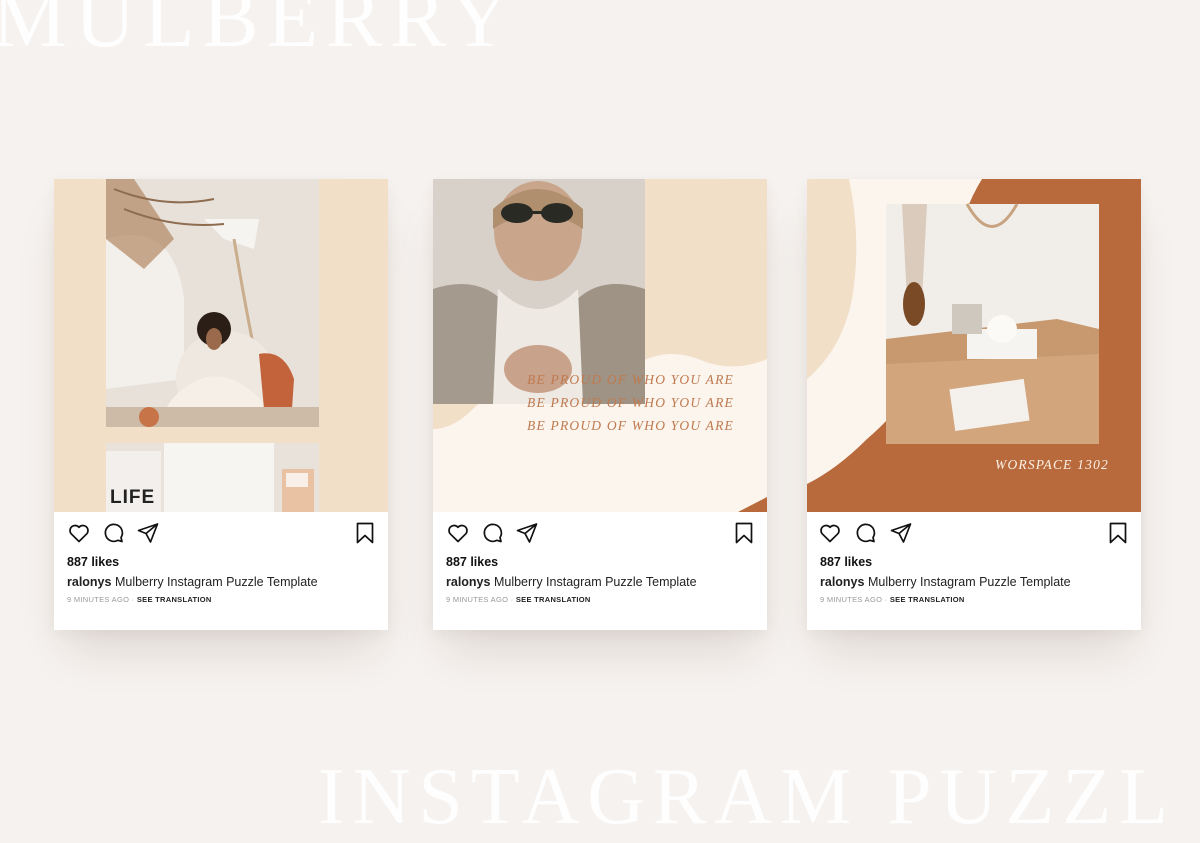 This screenshot has width=1200, height=843. Describe the element at coordinates (974, 345) in the screenshot. I see `post-image: WORSPACE 1302` at that location.